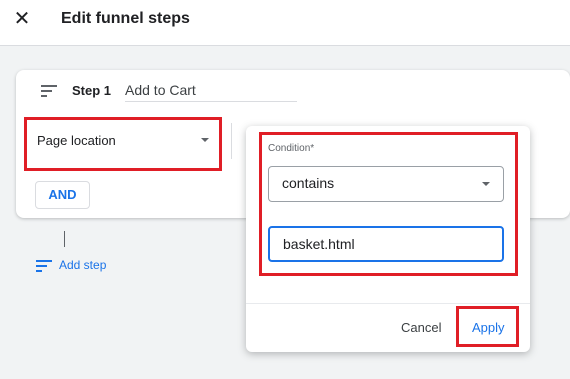 The height and width of the screenshot is (379, 570). I want to click on dimension-highlight-box, so click(123, 144).